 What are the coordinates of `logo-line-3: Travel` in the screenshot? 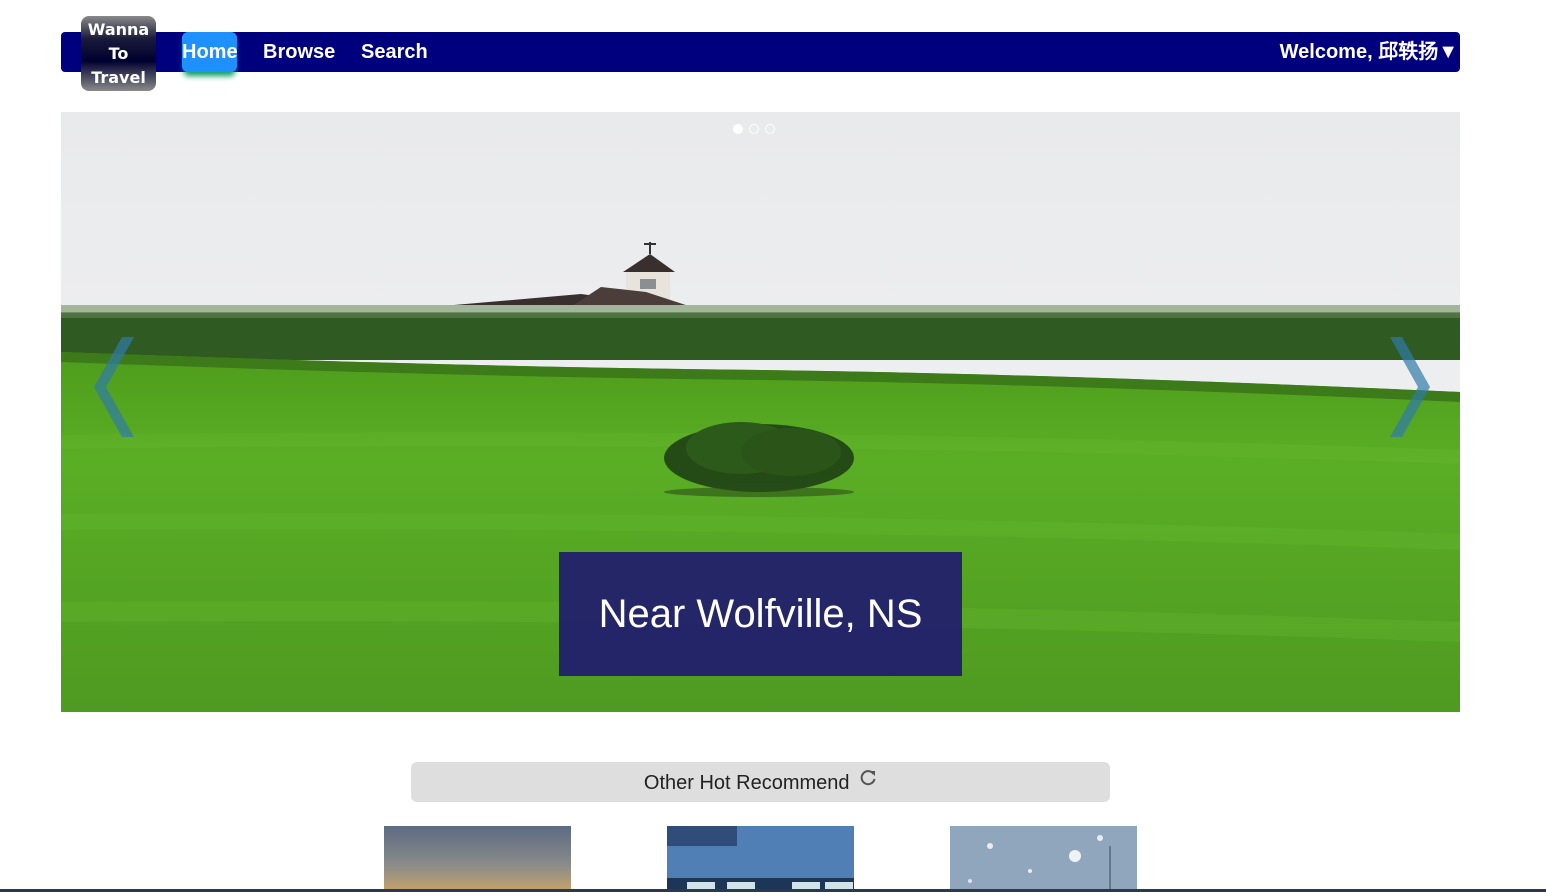 It's located at (118, 77).